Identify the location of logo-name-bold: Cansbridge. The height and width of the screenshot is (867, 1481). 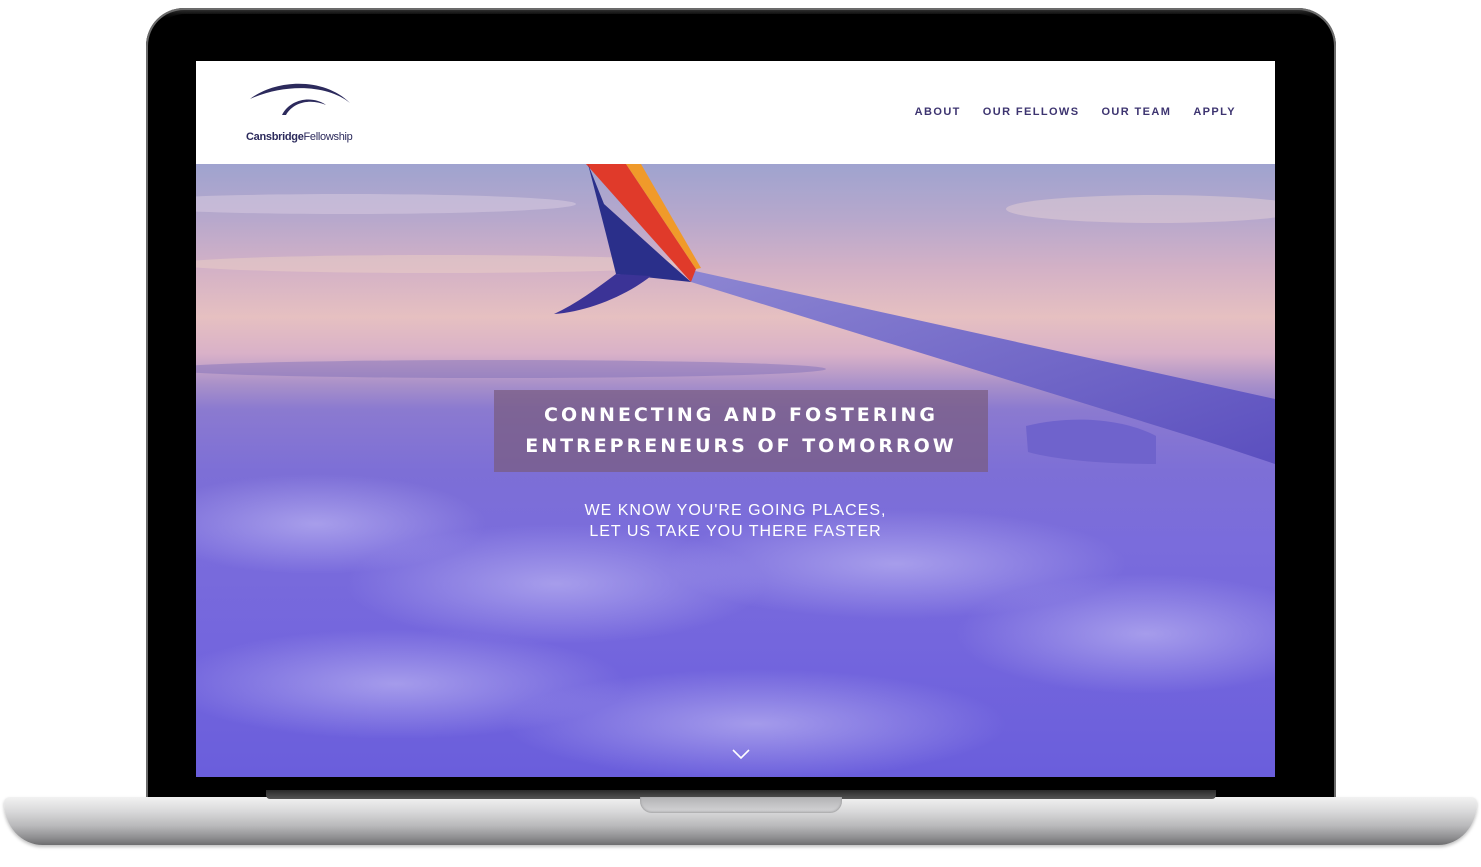
(275, 137).